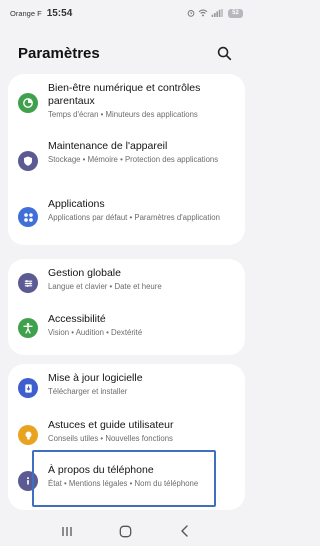 This screenshot has height=546, width=320. Describe the element at coordinates (76, 204) in the screenshot. I see `item-title: Applications` at that location.